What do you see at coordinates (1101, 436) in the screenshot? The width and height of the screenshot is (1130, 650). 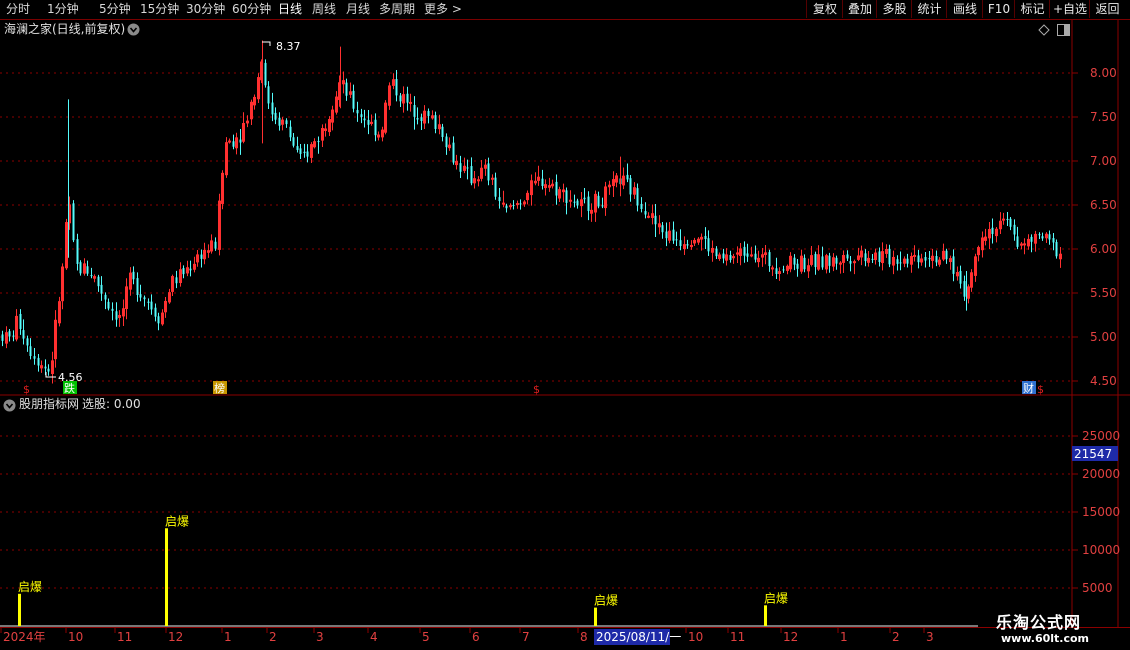 I see `indicator-tick-label: 25000` at bounding box center [1101, 436].